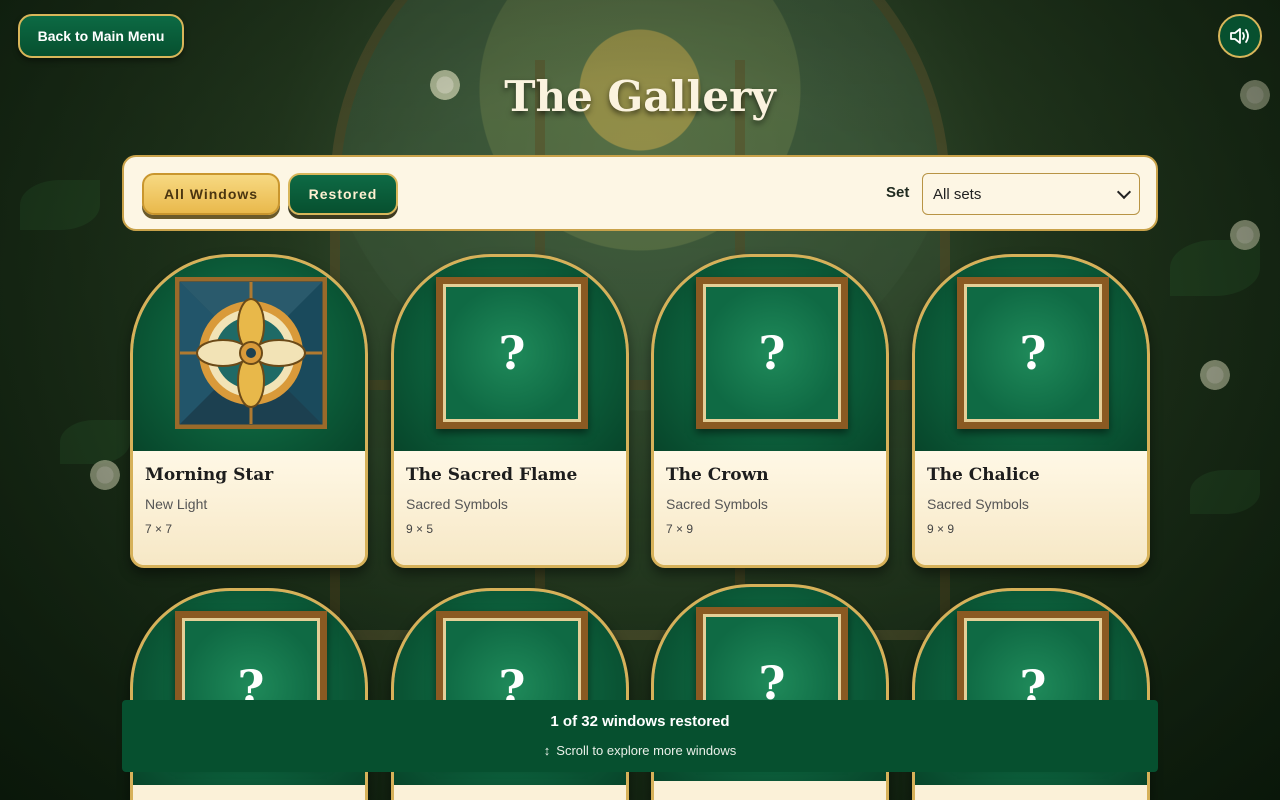 This screenshot has width=1280, height=800. Describe the element at coordinates (957, 194) in the screenshot. I see `set-filter-value: All sets` at that location.